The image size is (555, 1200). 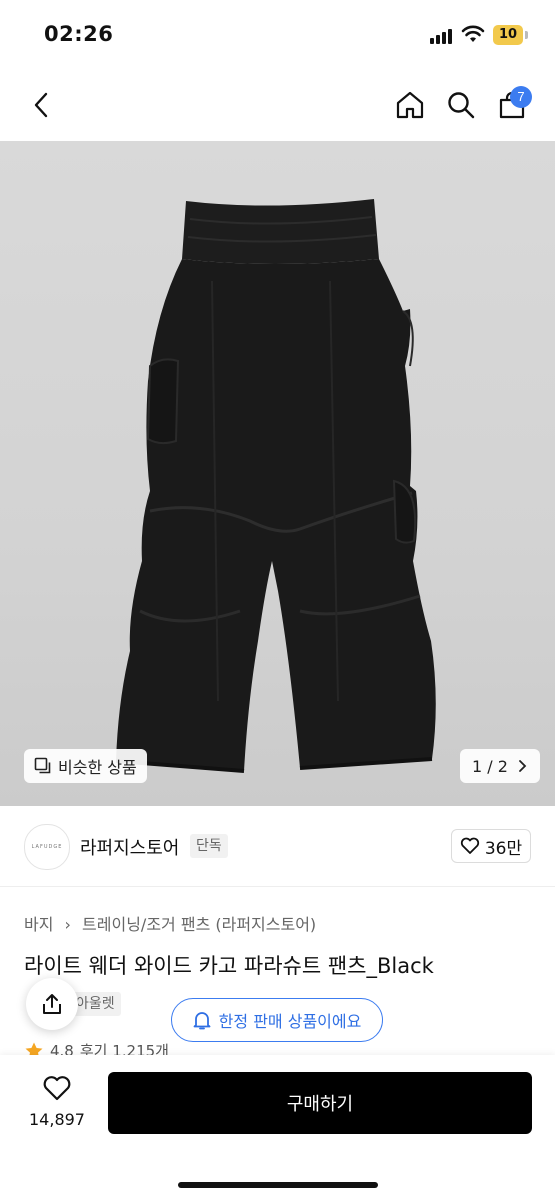 I want to click on top-nav, so click(x=277, y=105).